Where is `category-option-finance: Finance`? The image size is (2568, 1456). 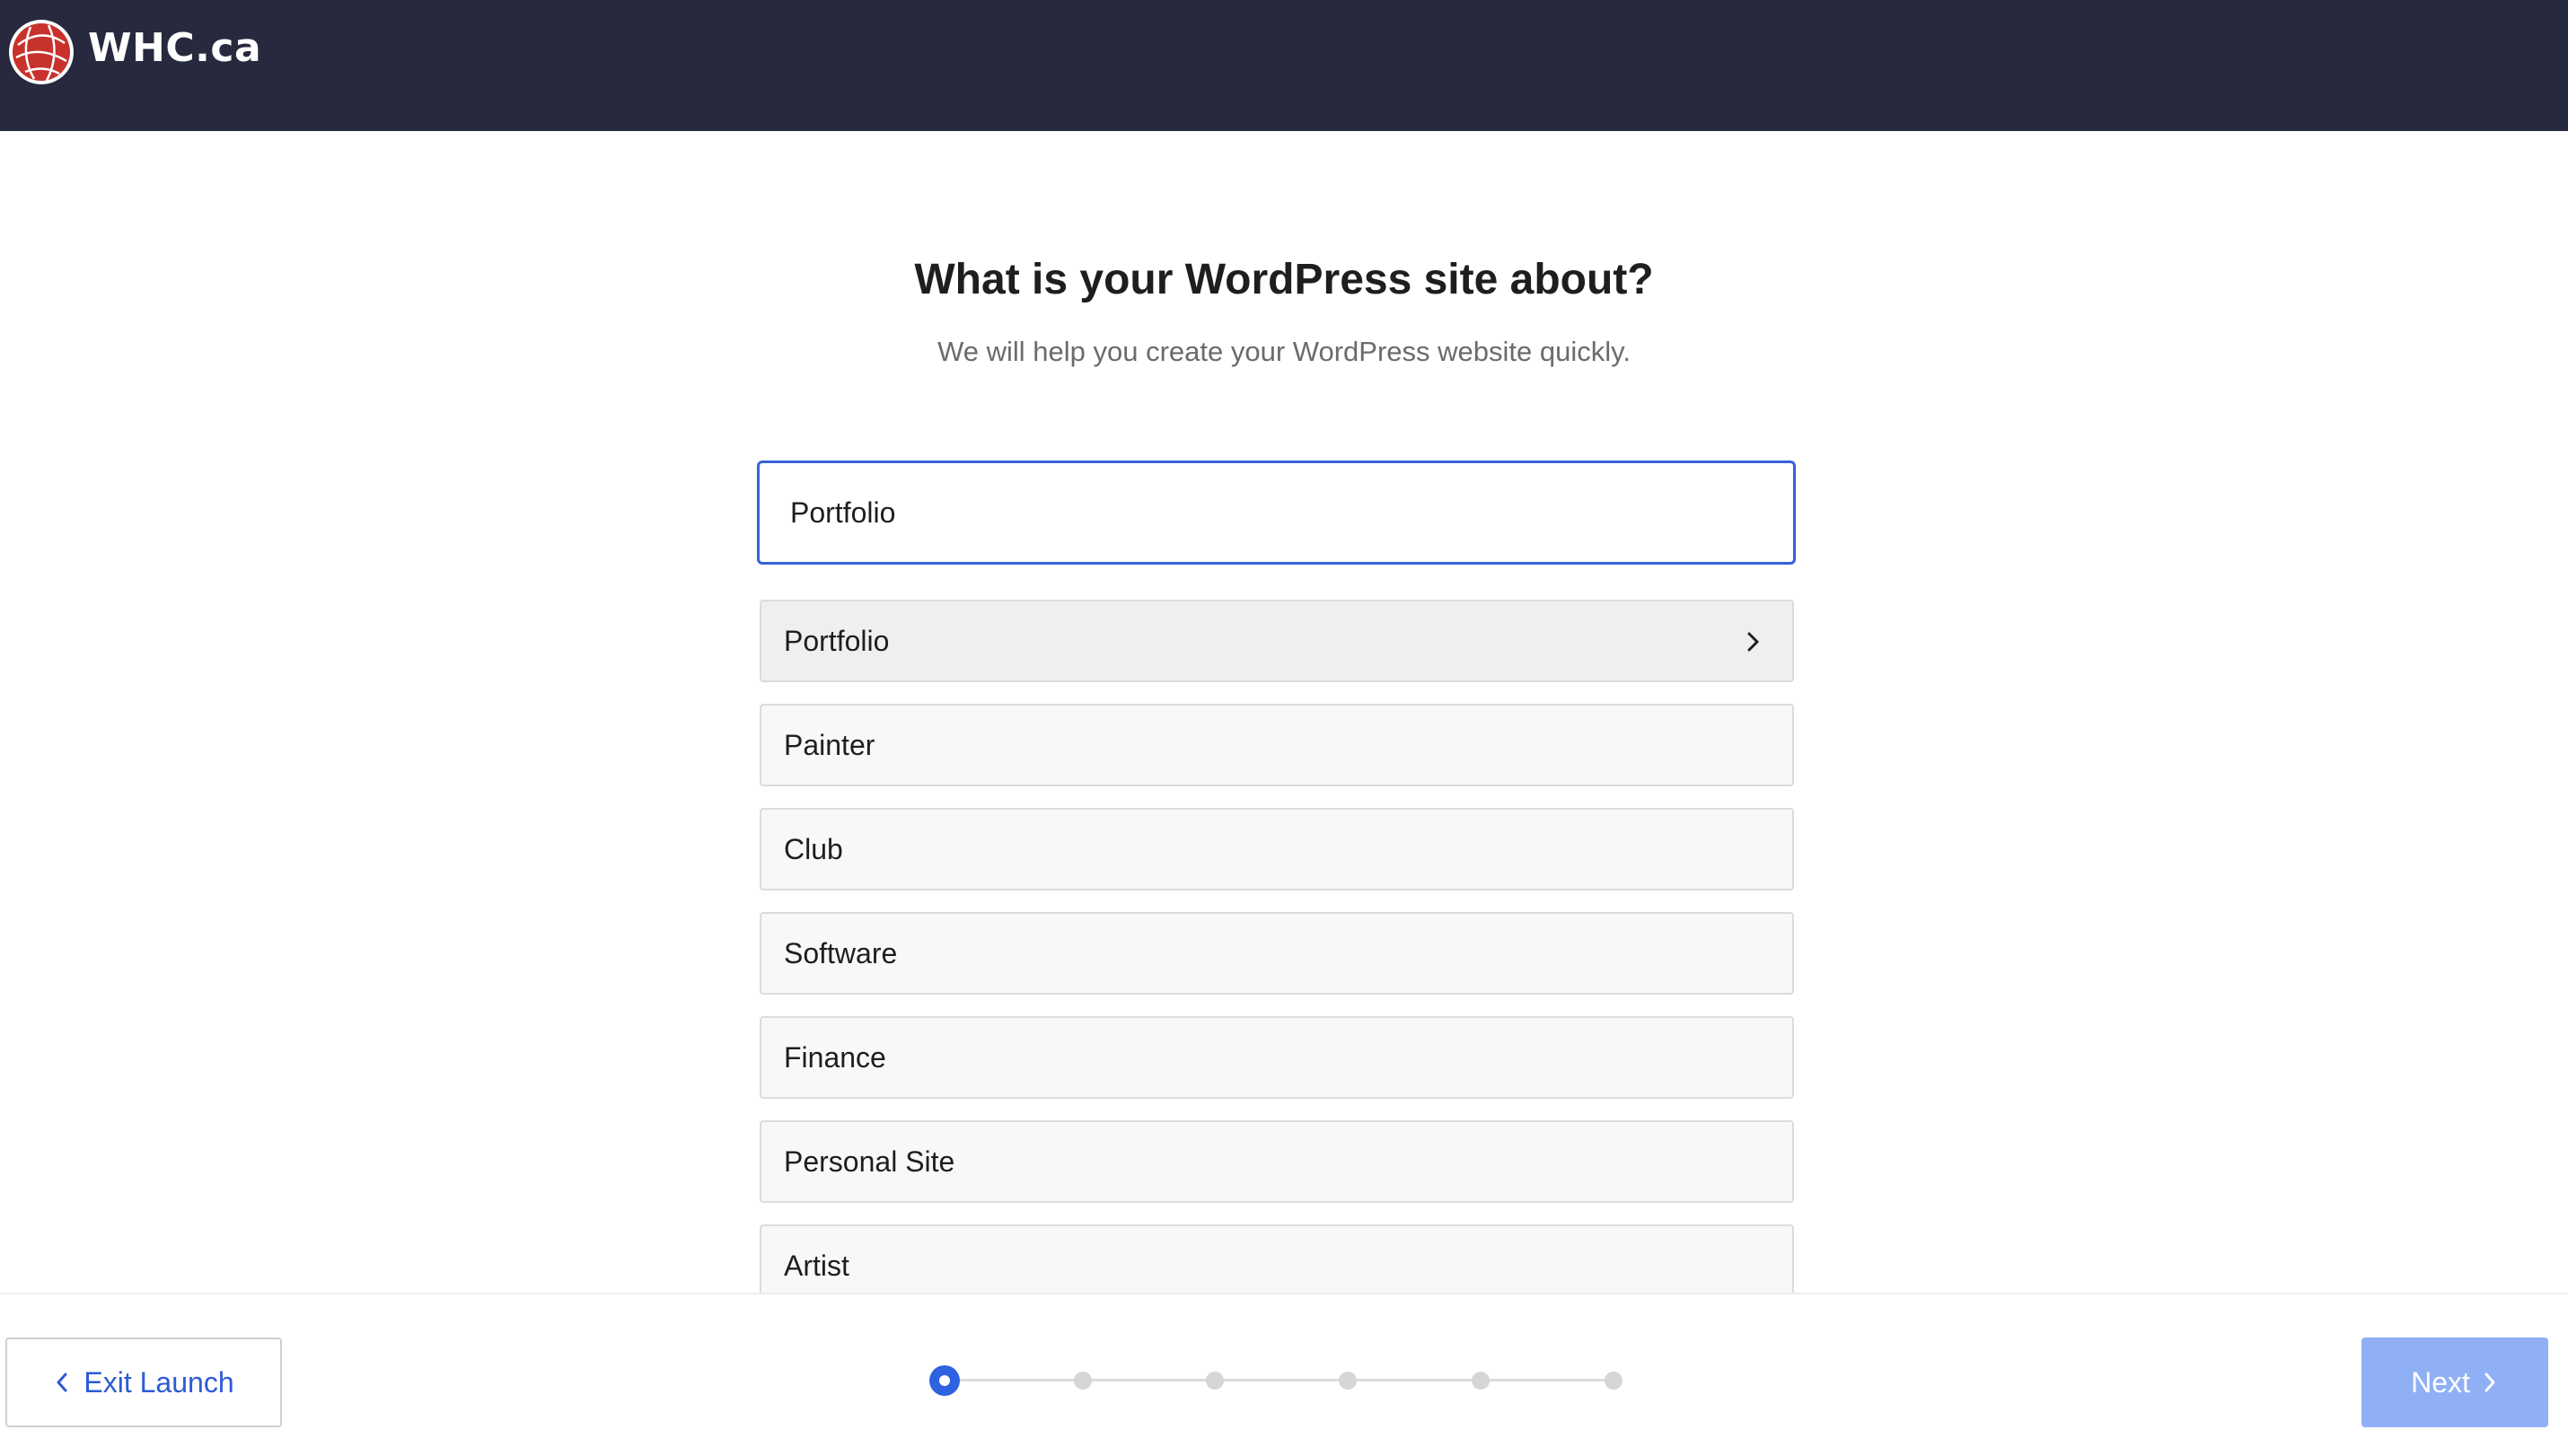
category-option-finance: Finance is located at coordinates (1277, 1057).